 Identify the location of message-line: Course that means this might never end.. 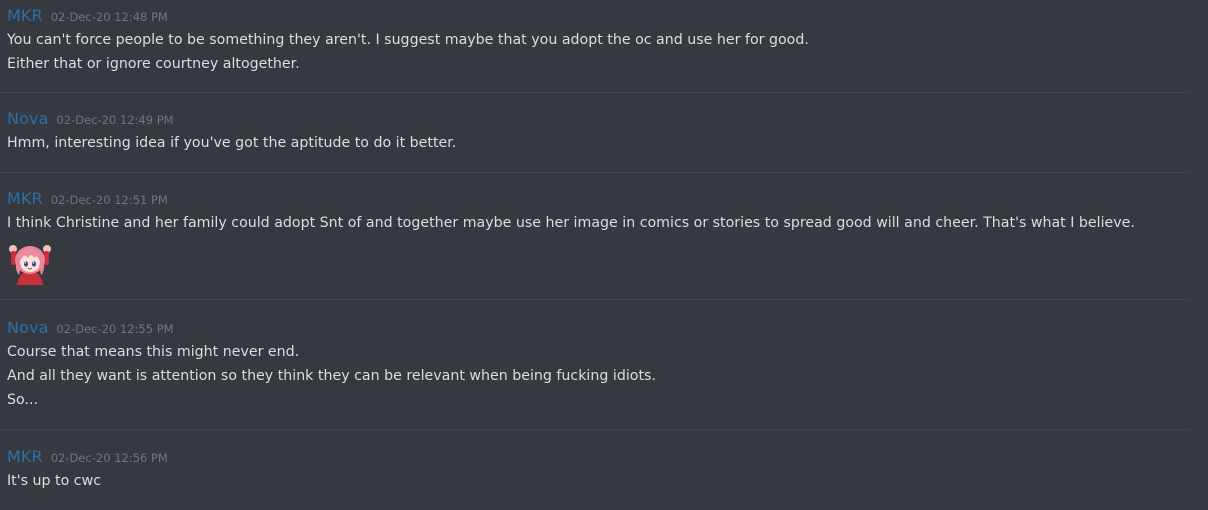
(153, 352).